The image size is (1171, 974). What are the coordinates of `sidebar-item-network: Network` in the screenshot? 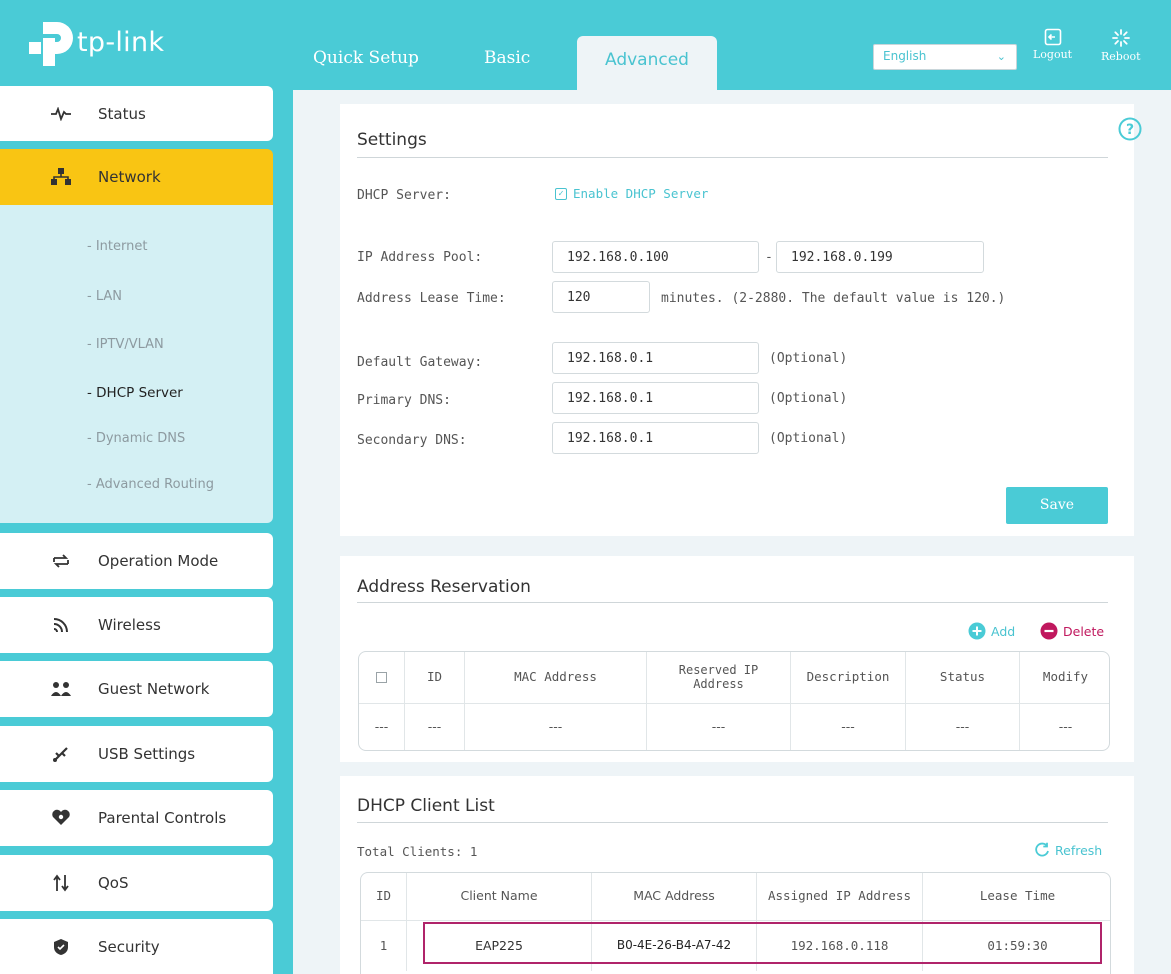 It's located at (136, 177).